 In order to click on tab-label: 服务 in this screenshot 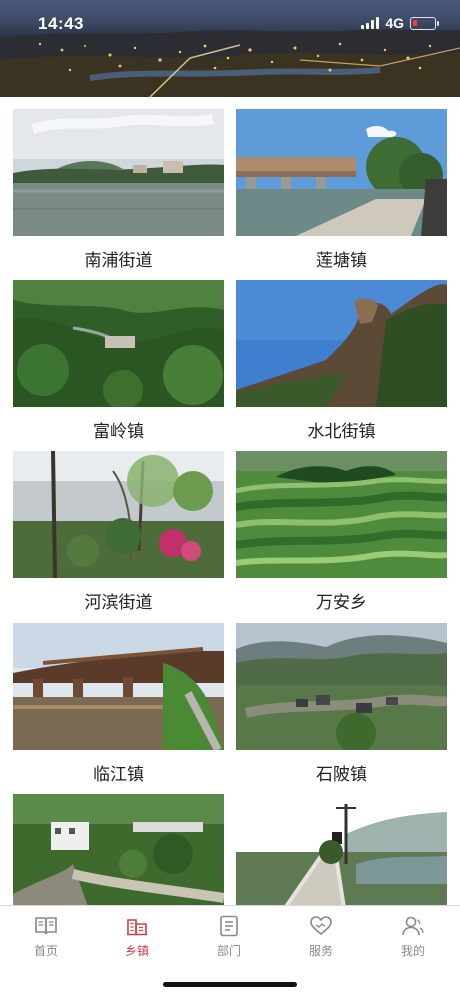, I will do `click(320, 951)`.